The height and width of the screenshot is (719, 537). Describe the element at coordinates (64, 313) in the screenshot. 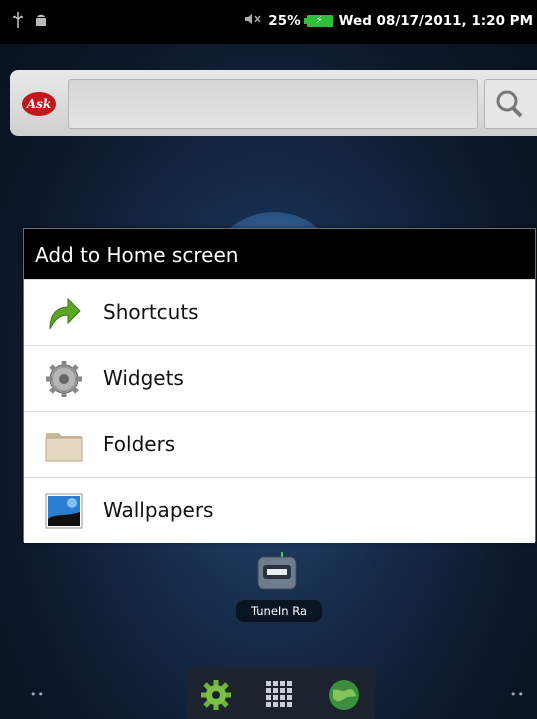

I see `shortcut-arrow-icon` at that location.